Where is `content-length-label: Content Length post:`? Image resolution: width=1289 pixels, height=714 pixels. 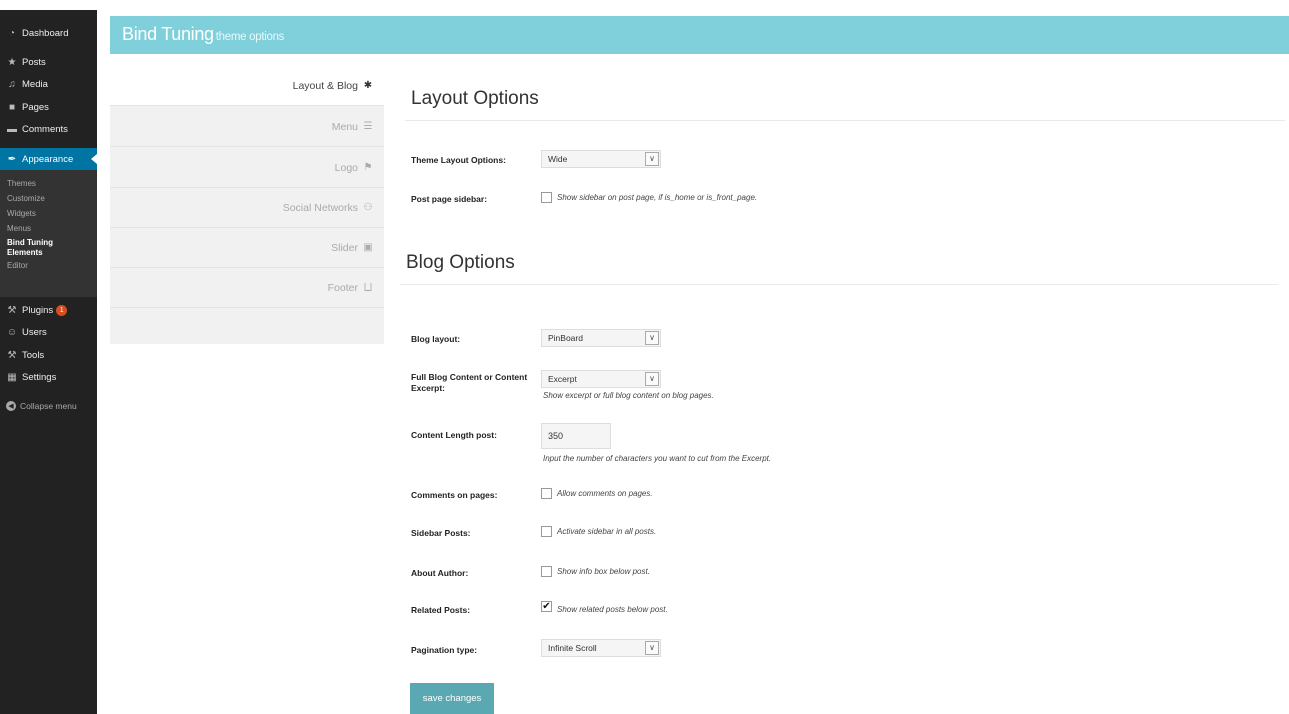
content-length-label: Content Length post: is located at coordinates (454, 435).